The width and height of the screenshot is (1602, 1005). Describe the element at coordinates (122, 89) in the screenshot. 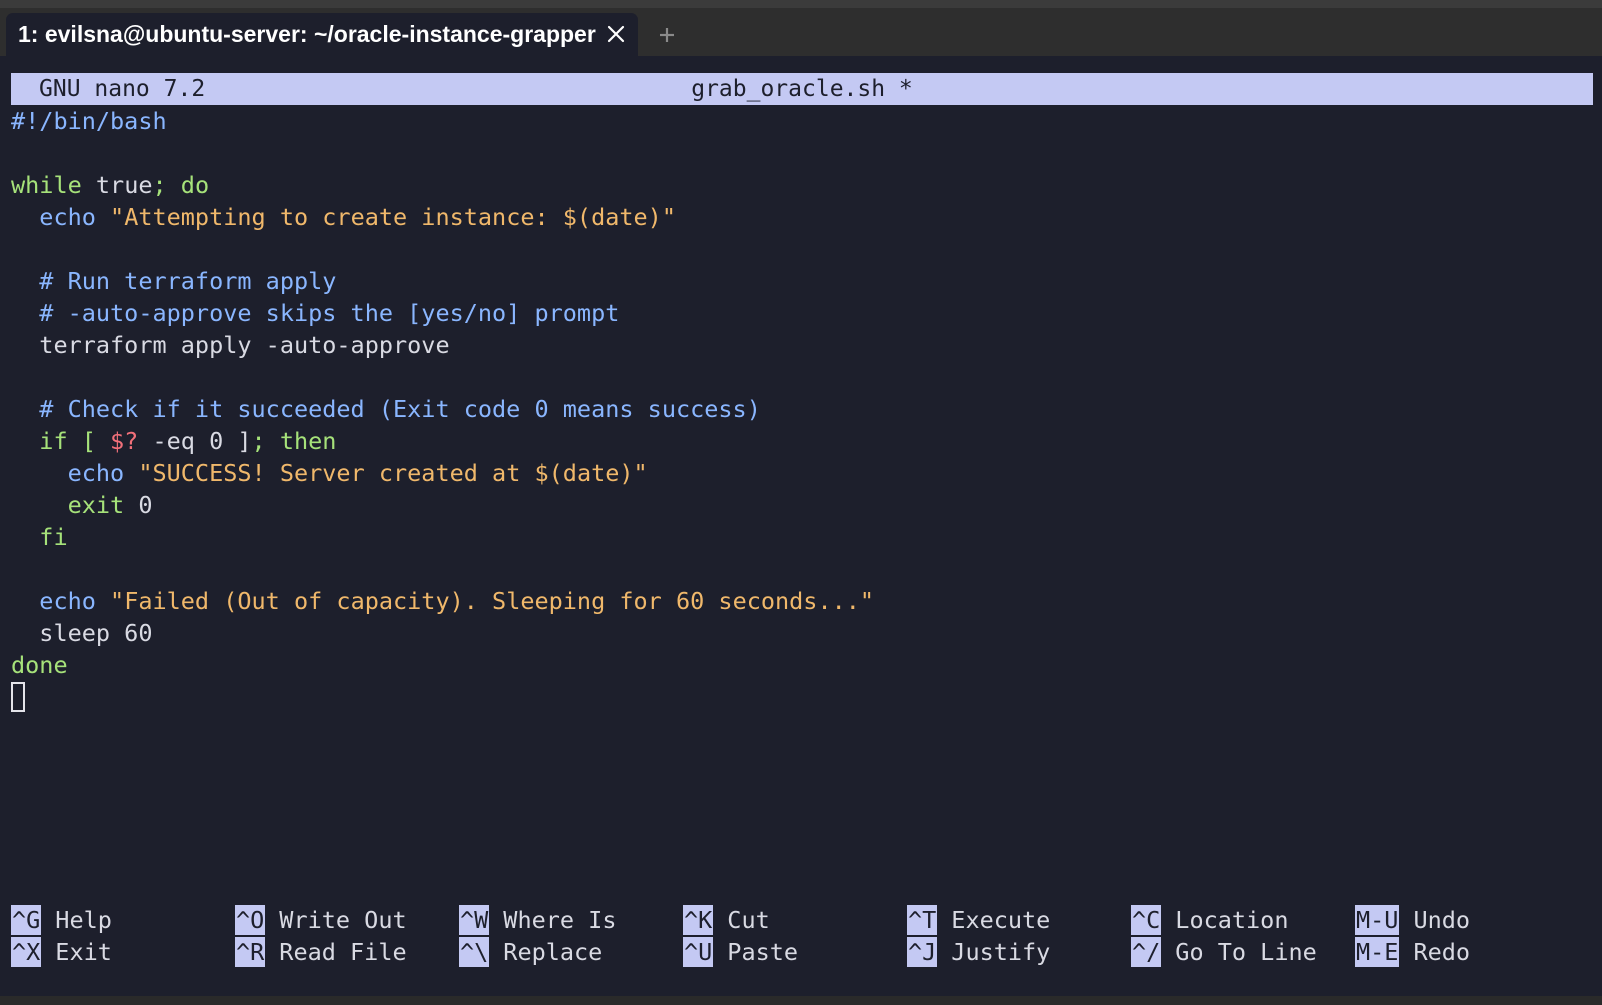

I see `nano-version: GNU nano 7.2` at that location.